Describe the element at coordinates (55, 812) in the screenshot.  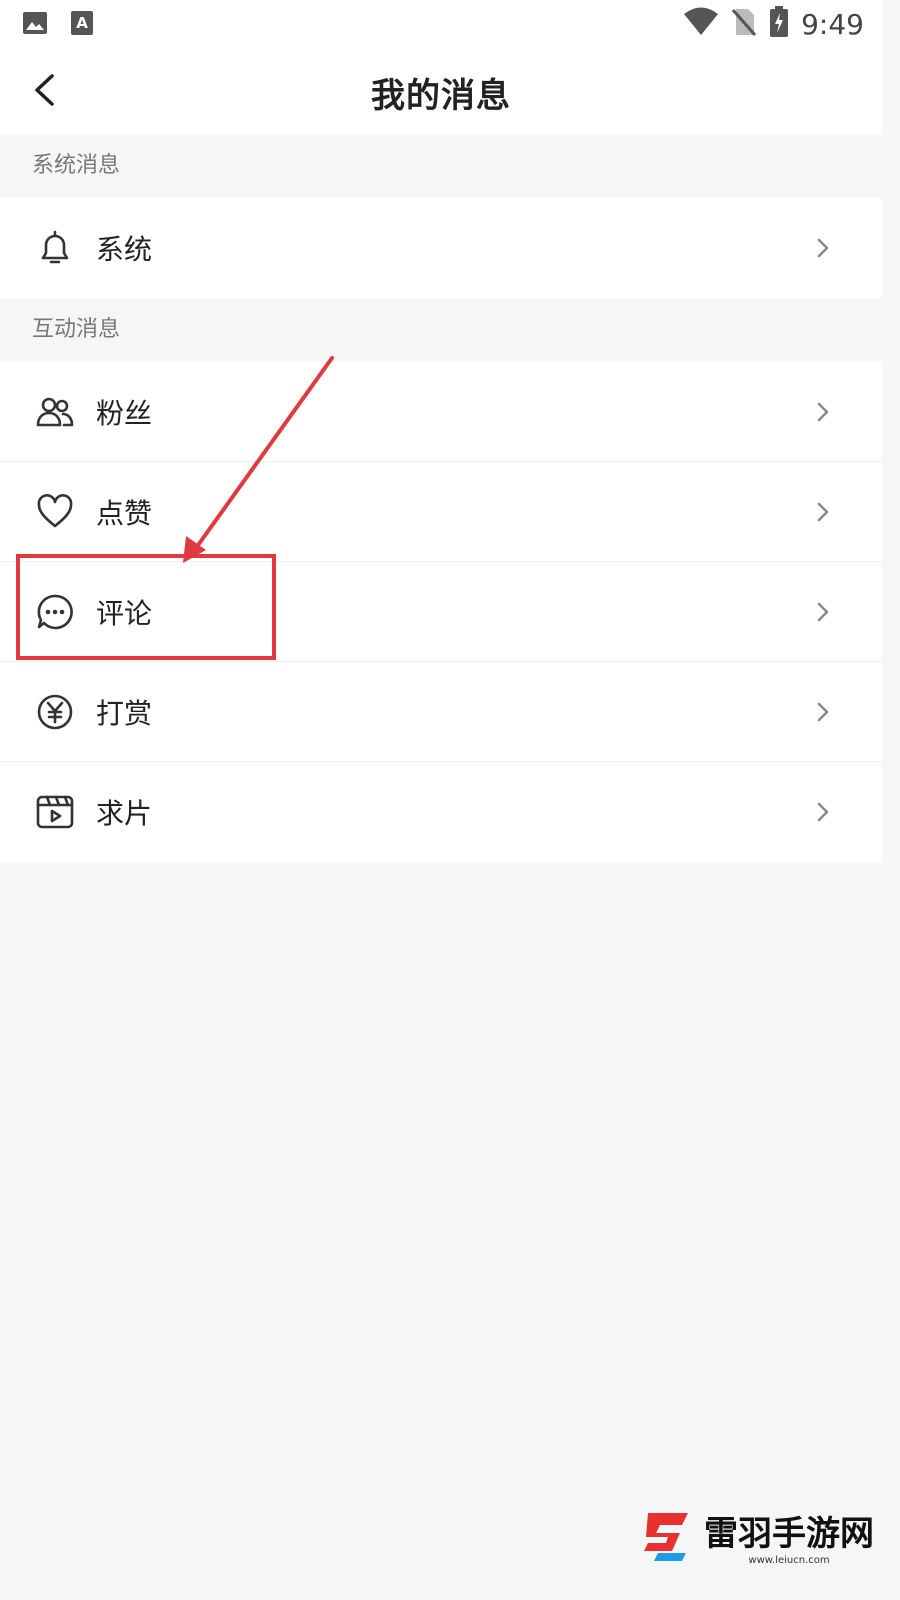
I see `video-icon` at that location.